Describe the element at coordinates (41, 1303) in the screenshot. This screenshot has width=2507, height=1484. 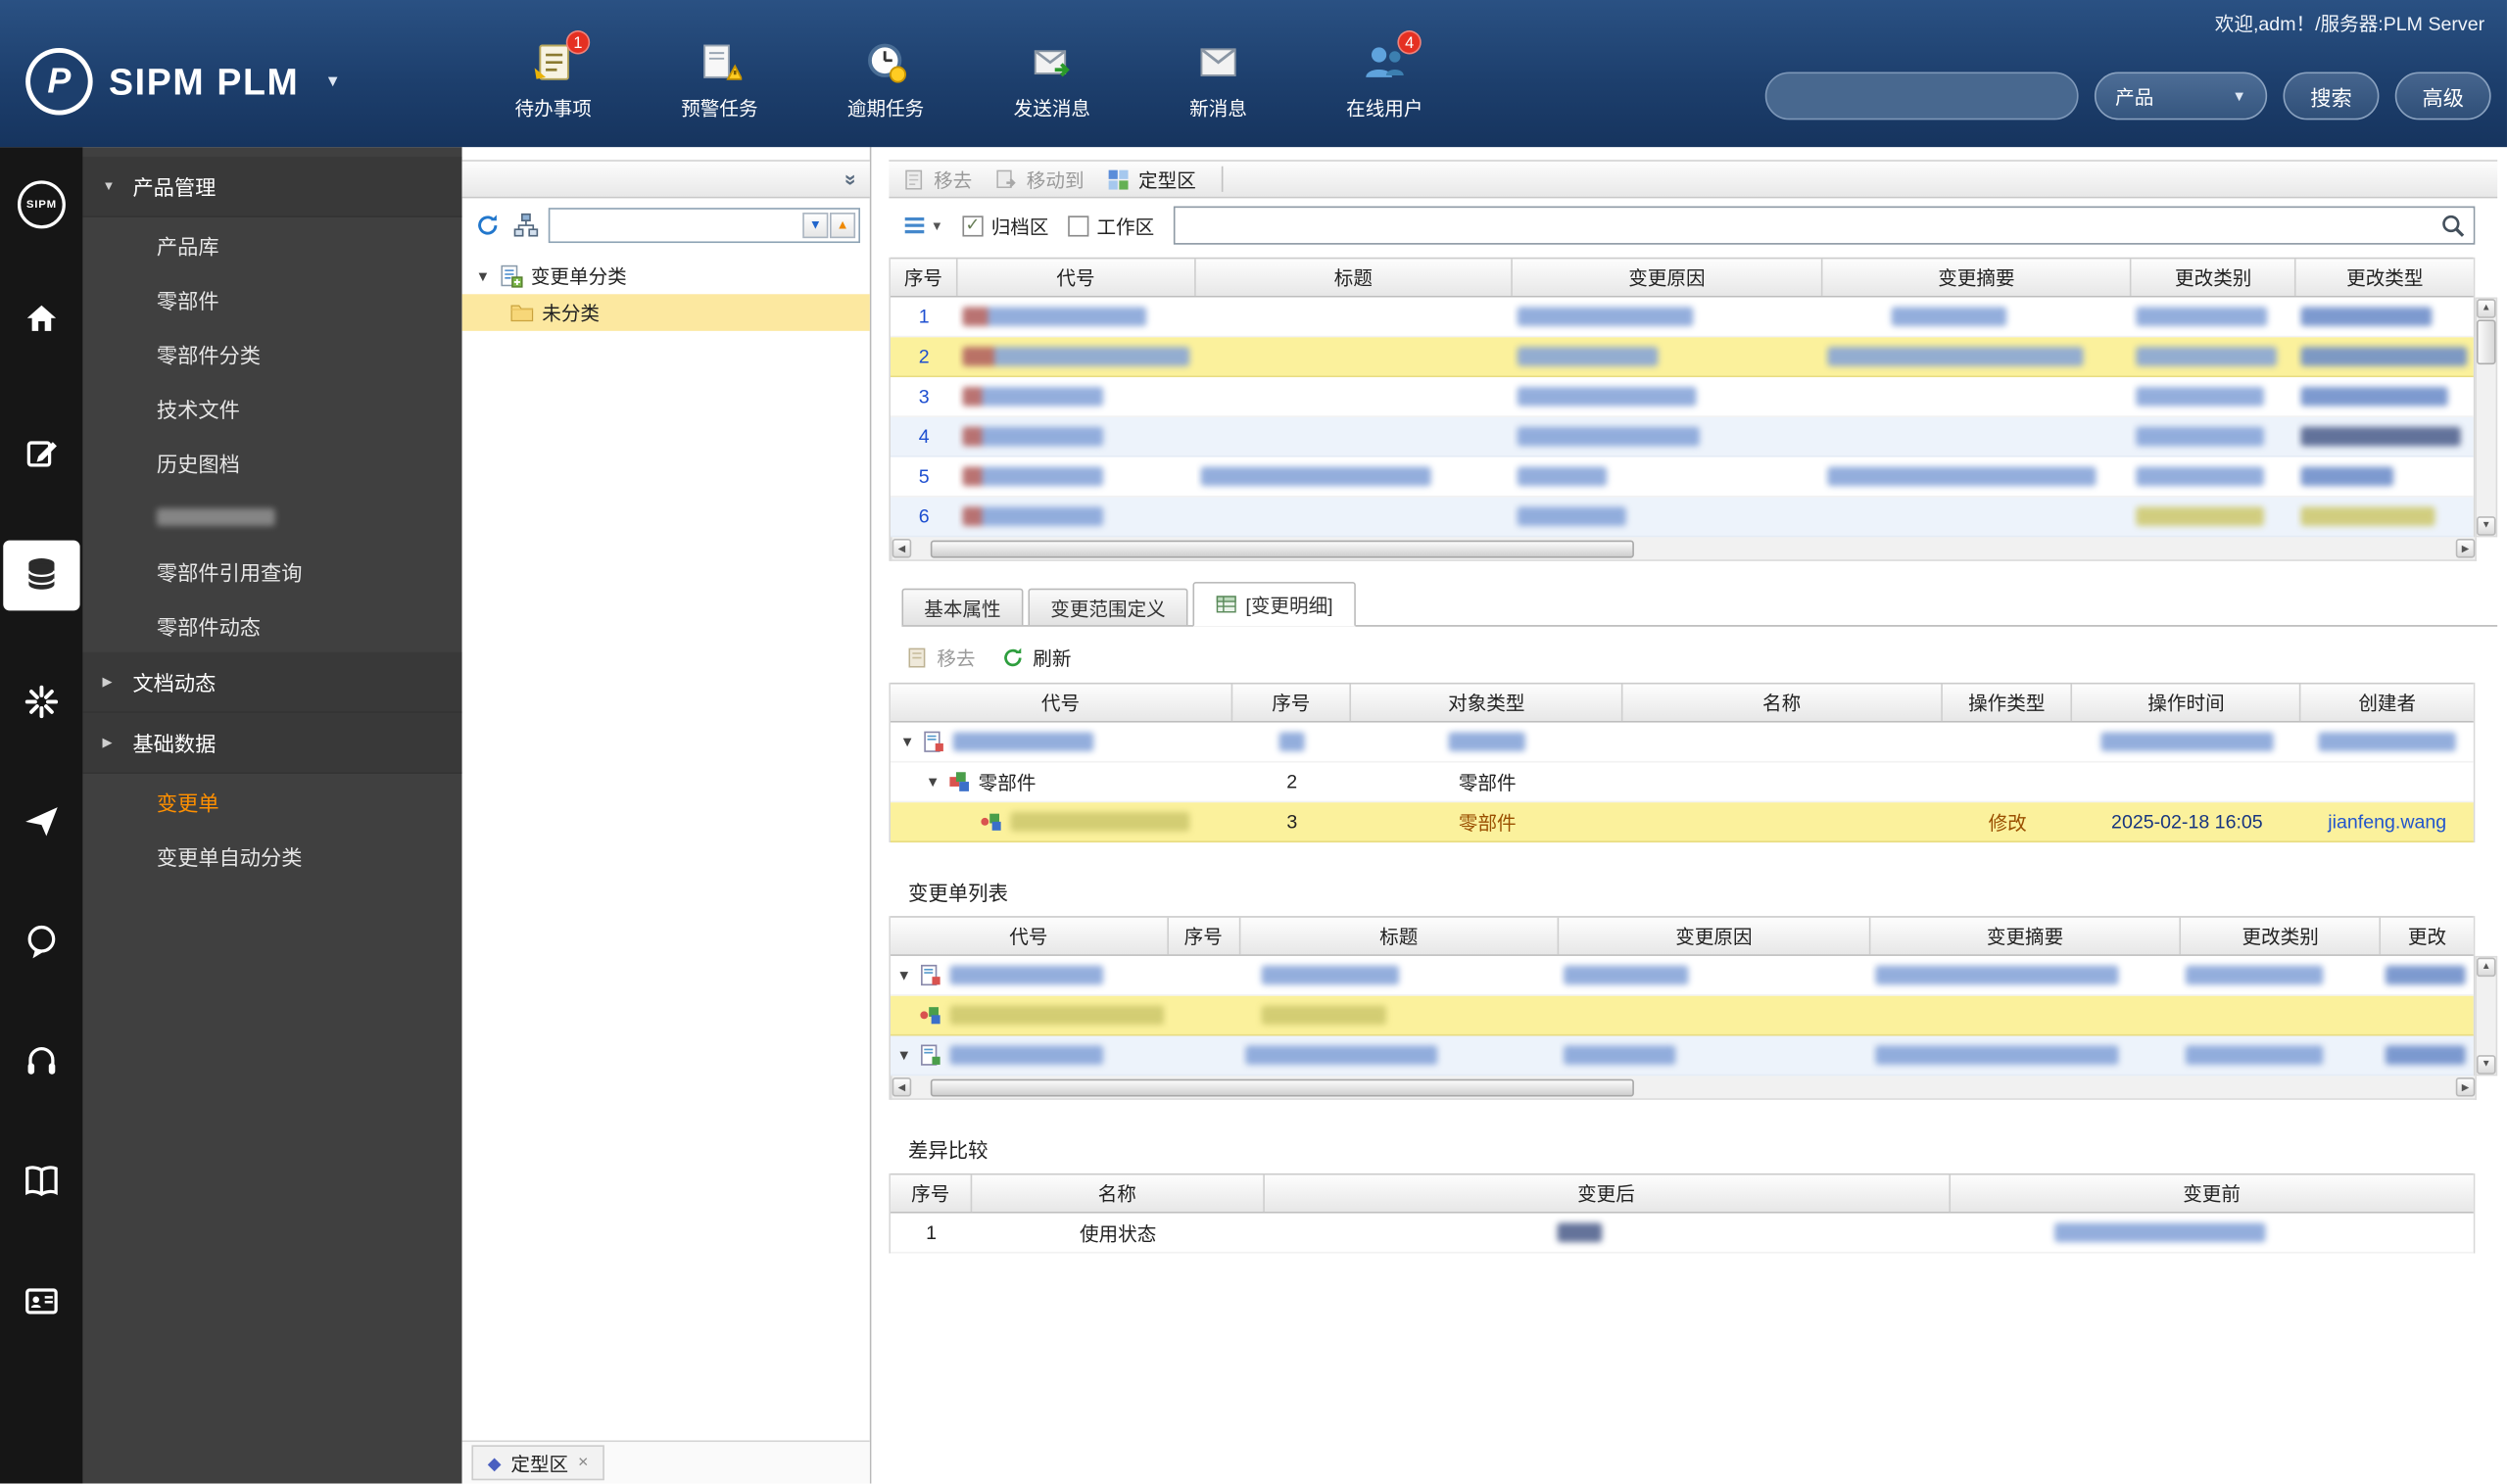
I see `rail-idcard` at that location.